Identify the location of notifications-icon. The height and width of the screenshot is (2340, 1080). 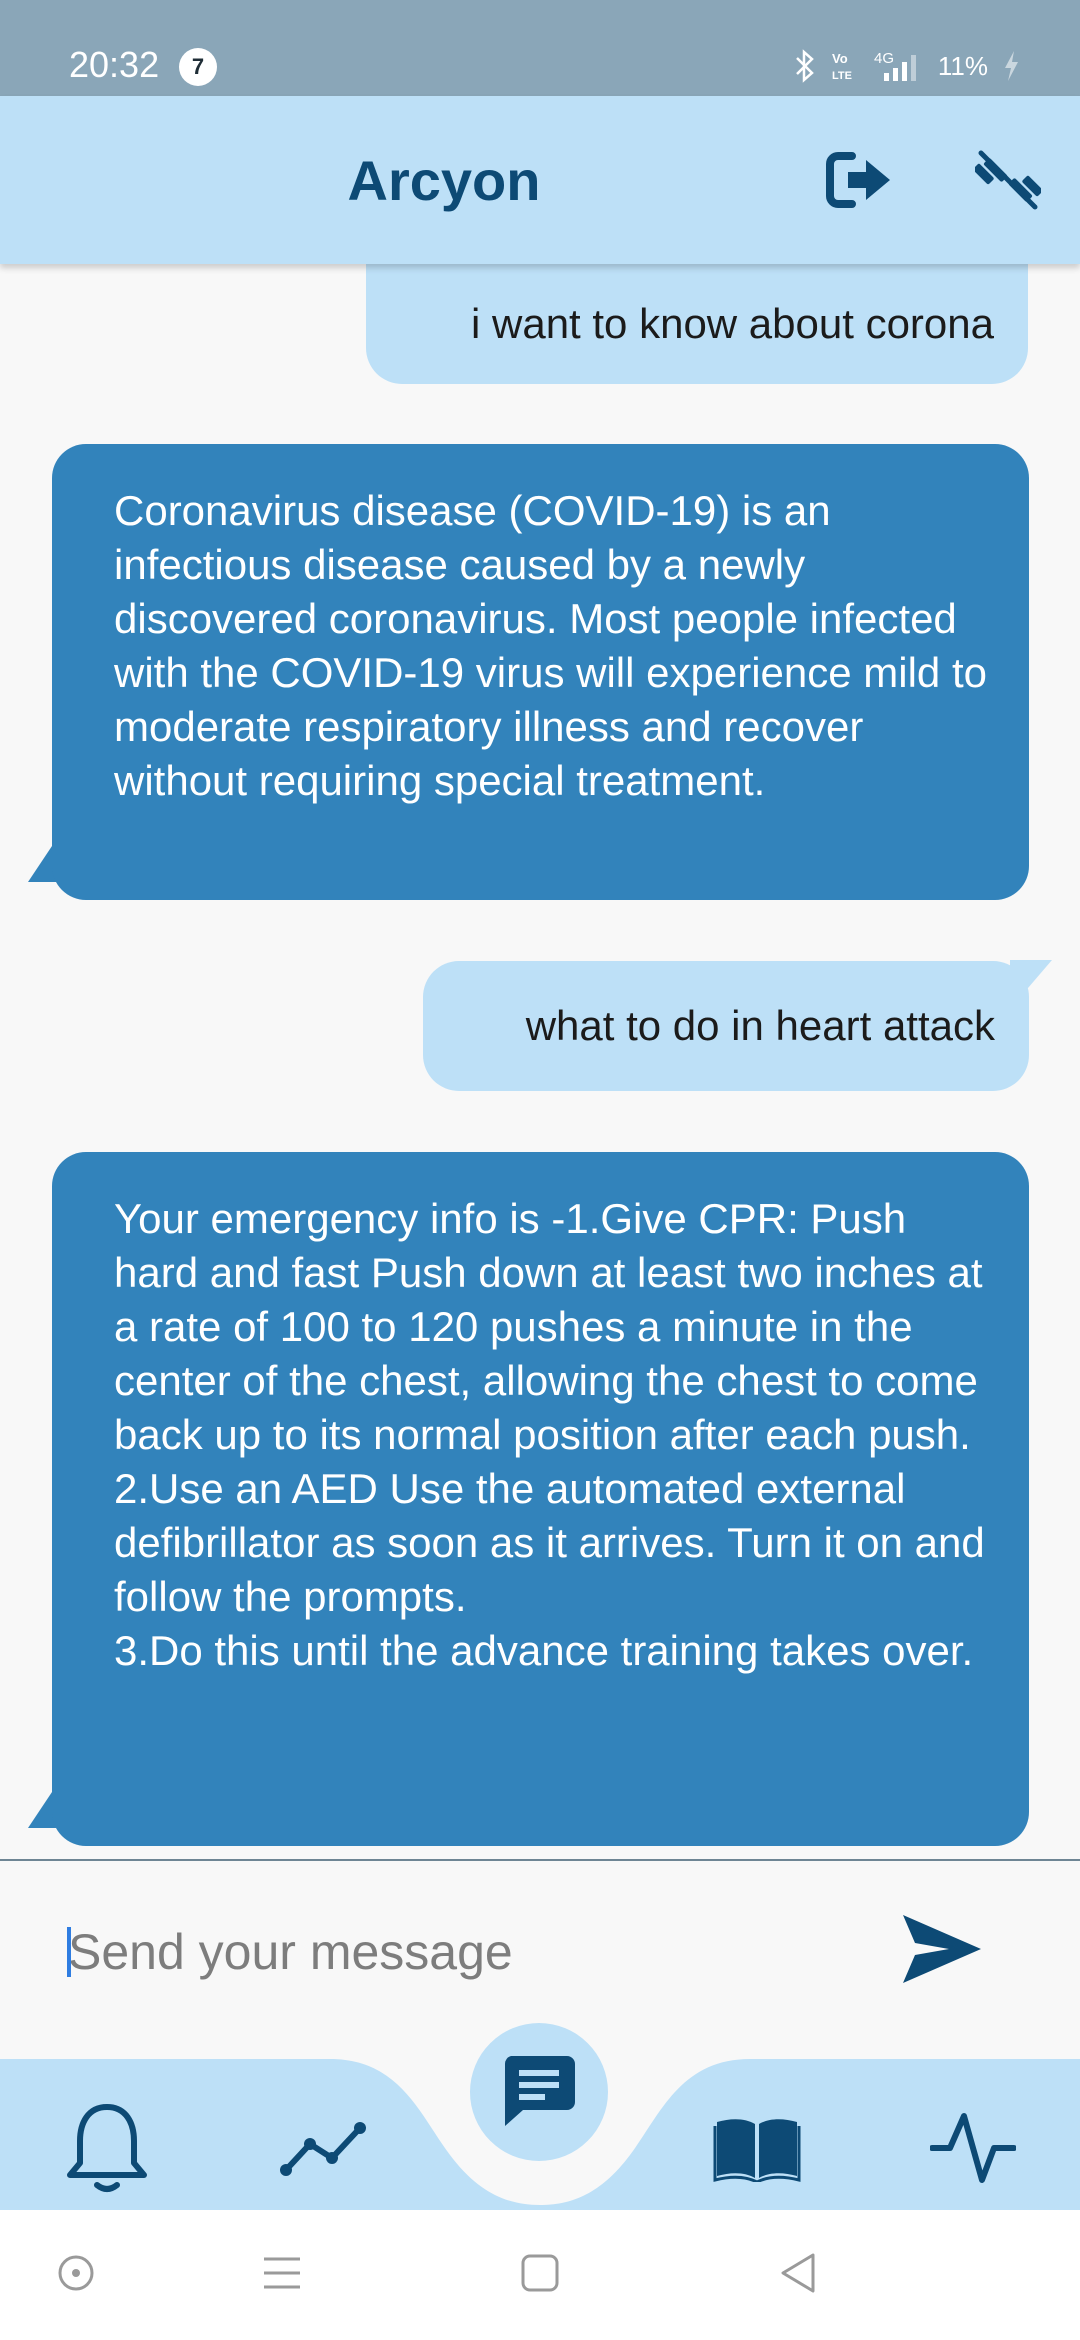
(107, 2150).